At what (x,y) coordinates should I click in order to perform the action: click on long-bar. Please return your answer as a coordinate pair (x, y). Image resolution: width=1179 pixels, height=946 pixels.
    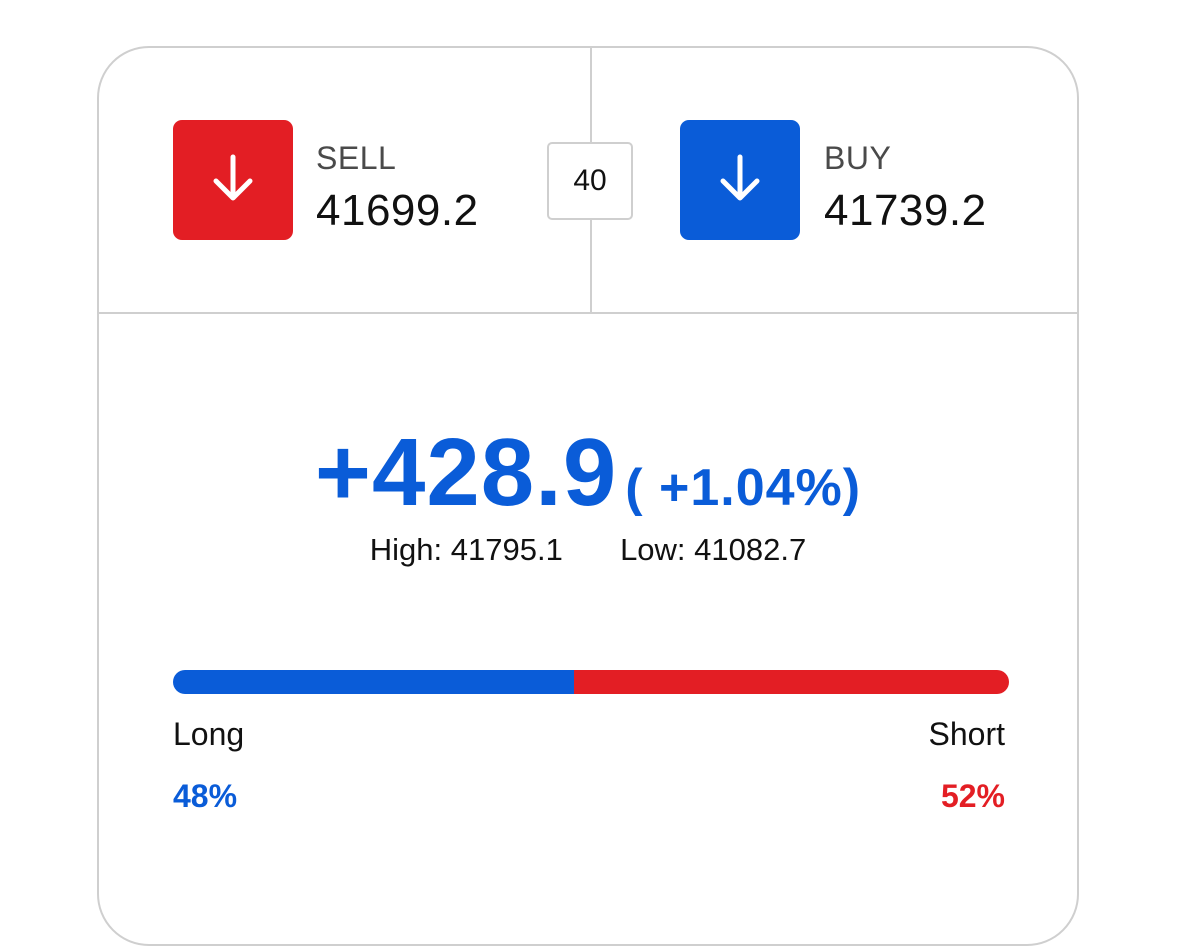
    Looking at the image, I should click on (374, 682).